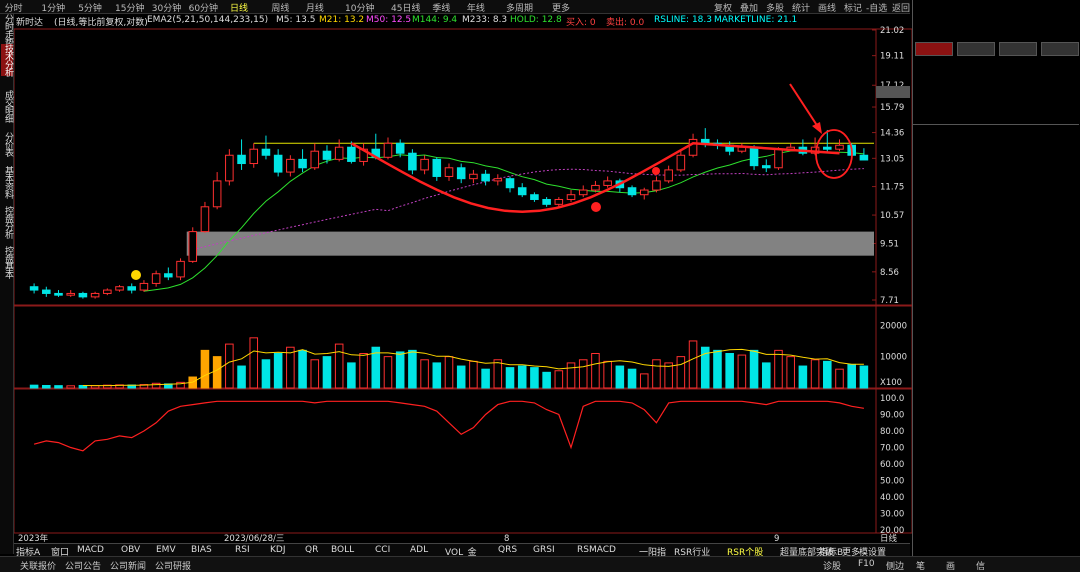 This screenshot has height=572, width=1080. Describe the element at coordinates (7, 182) in the screenshot. I see `left-tab-4: 基本资料` at that location.